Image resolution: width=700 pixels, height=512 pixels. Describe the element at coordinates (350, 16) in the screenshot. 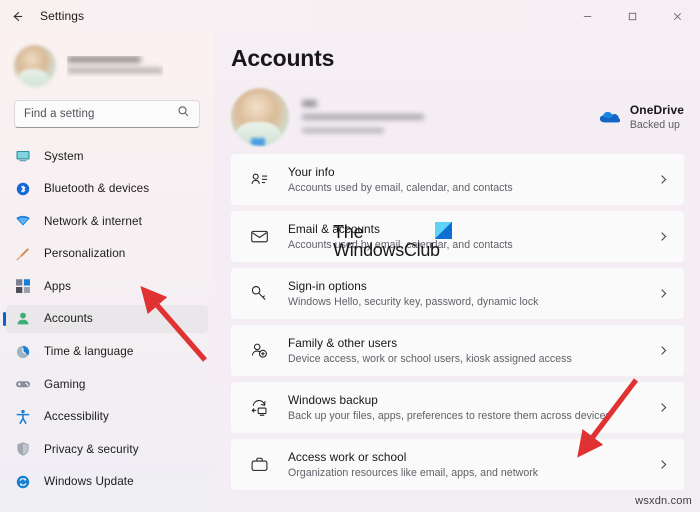

I see `window-title-bar: Settings` at that location.